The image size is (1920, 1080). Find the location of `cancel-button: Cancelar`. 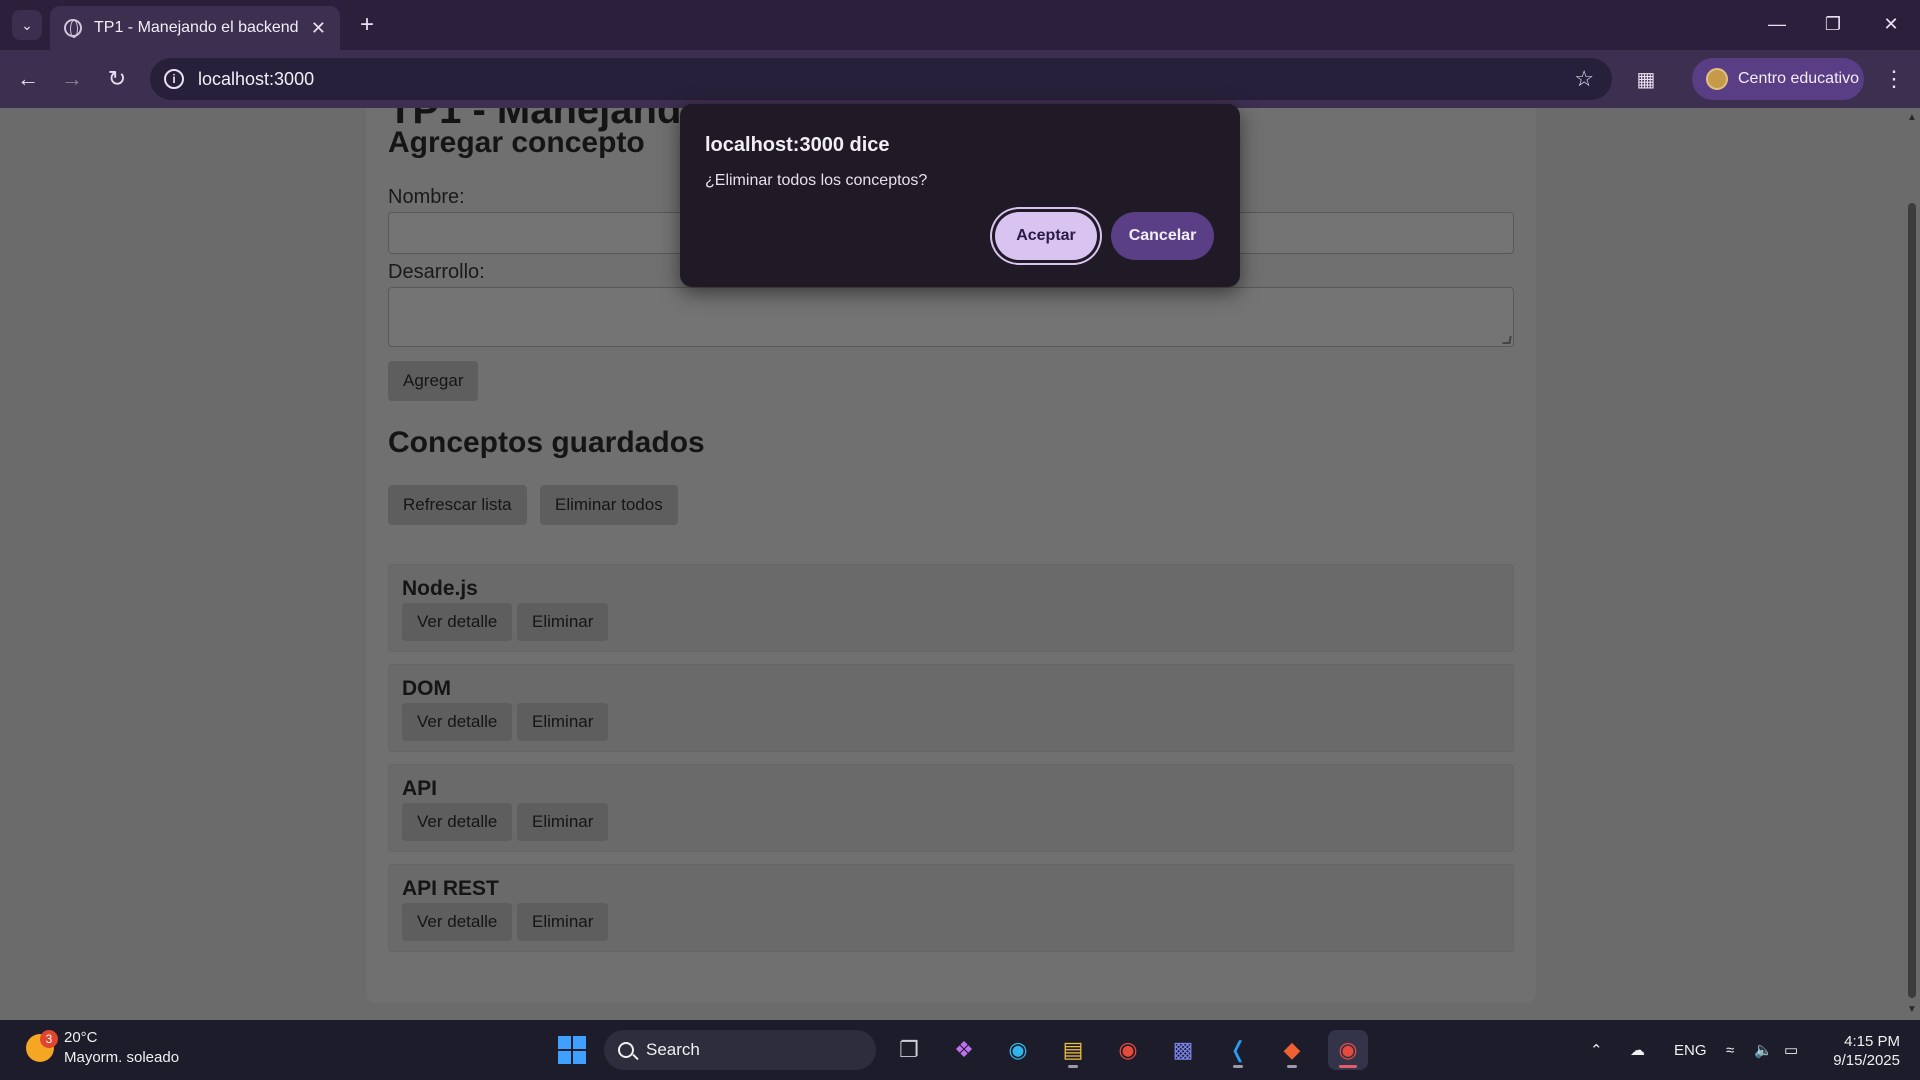

cancel-button: Cancelar is located at coordinates (1162, 236).